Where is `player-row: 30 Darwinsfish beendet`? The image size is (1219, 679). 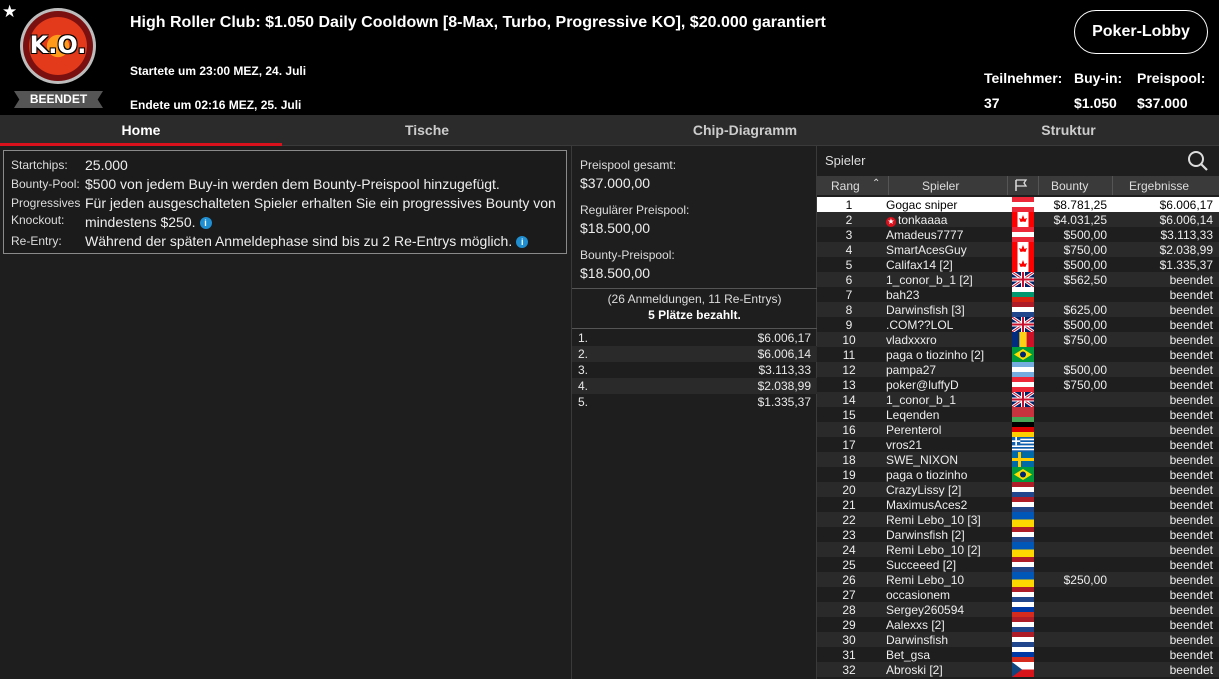
player-row: 30 Darwinsfish beendet is located at coordinates (1018, 639).